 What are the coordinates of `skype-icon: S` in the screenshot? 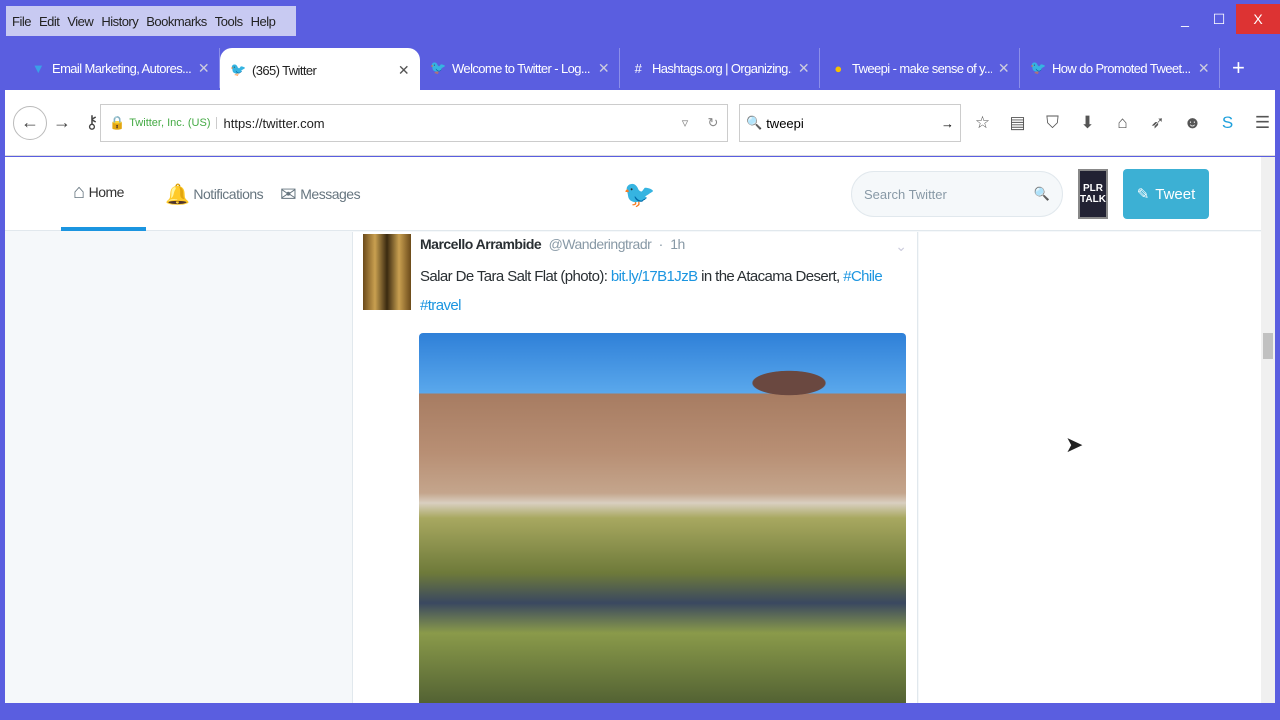 It's located at (1227, 123).